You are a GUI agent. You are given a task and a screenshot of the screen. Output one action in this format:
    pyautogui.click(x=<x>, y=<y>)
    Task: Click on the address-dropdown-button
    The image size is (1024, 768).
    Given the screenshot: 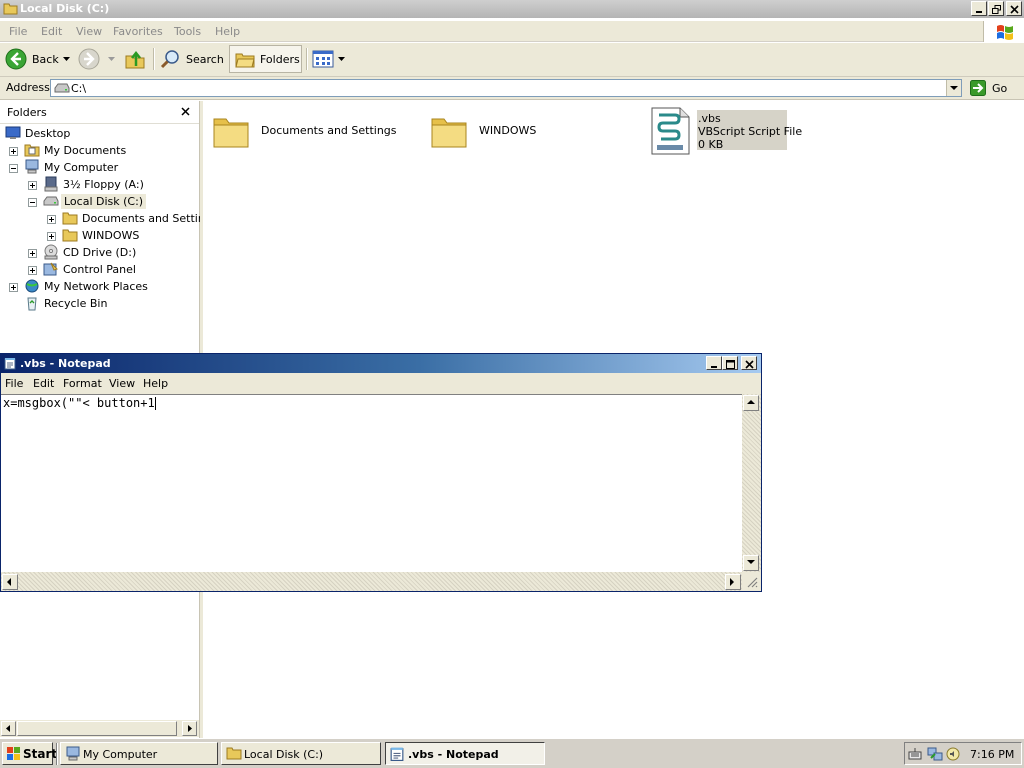 What is the action you would take?
    pyautogui.click(x=953, y=88)
    